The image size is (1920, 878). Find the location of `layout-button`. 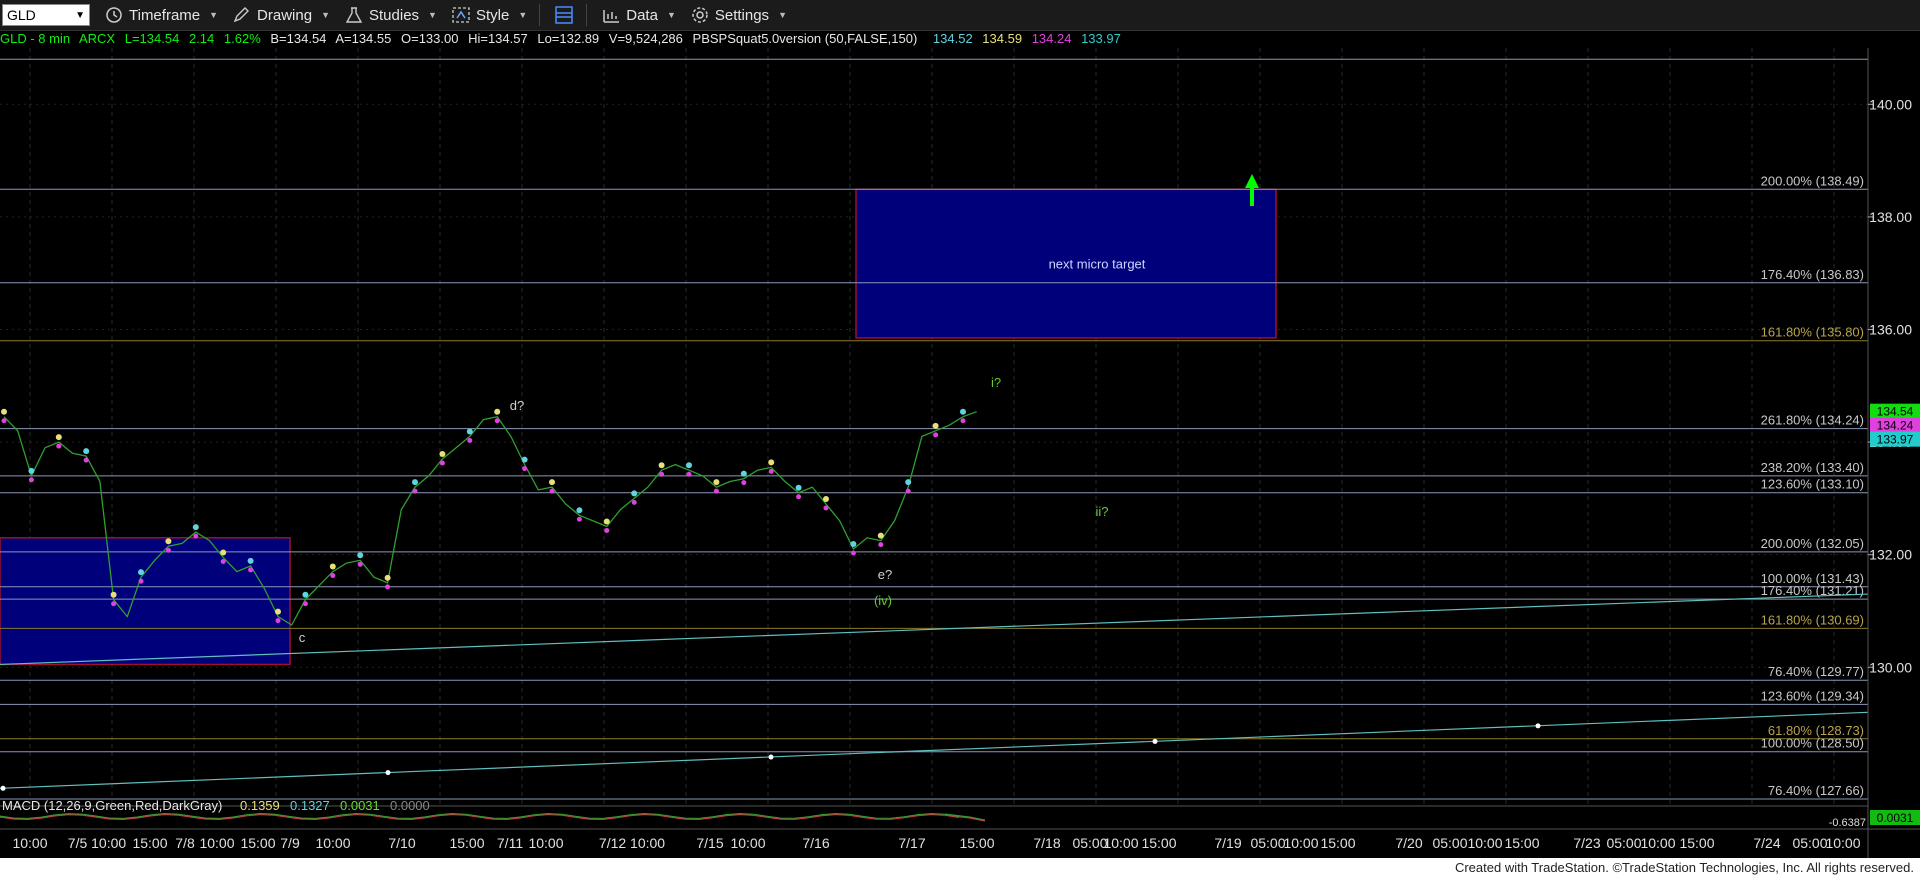

layout-button is located at coordinates (564, 15).